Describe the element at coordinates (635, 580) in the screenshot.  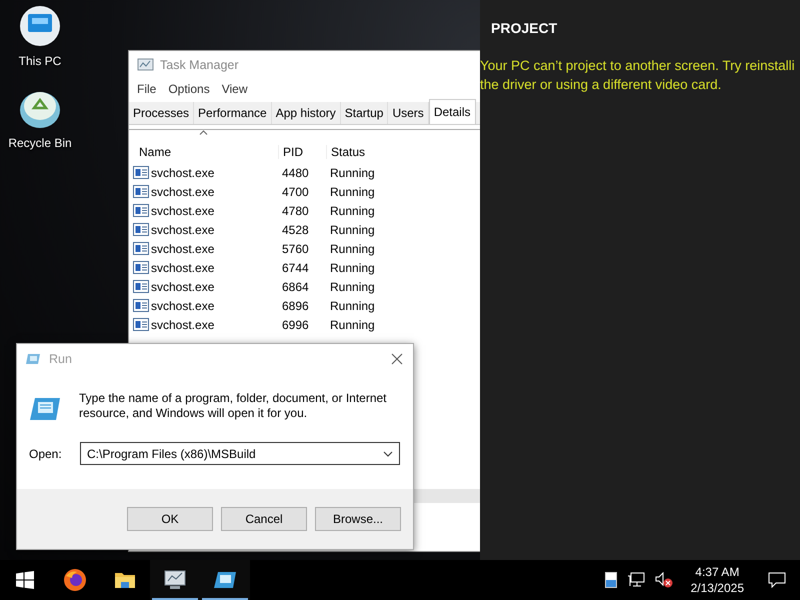
I see `network-icon` at that location.